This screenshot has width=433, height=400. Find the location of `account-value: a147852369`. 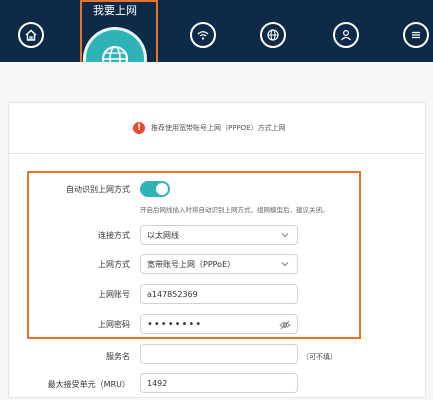

account-value: a147852369 is located at coordinates (172, 294).